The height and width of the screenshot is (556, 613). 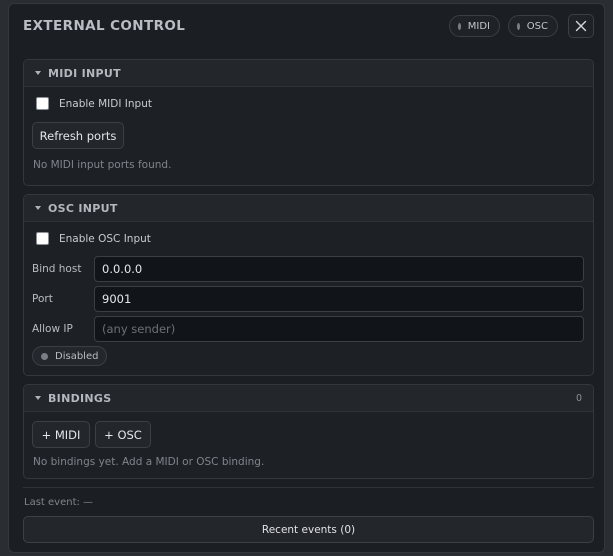 I want to click on midi-status-dot, so click(x=459, y=26).